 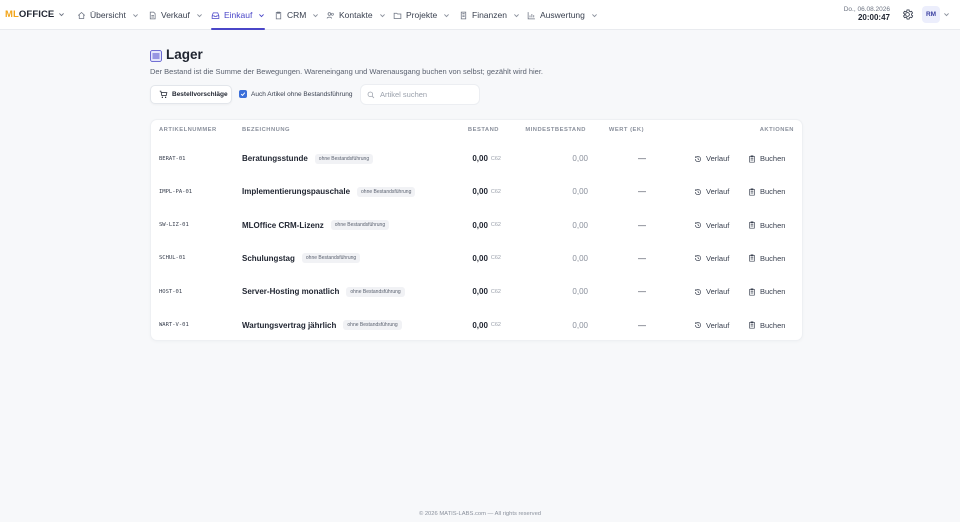 I want to click on nav-item-einkauf: Einkauf, so click(x=238, y=18).